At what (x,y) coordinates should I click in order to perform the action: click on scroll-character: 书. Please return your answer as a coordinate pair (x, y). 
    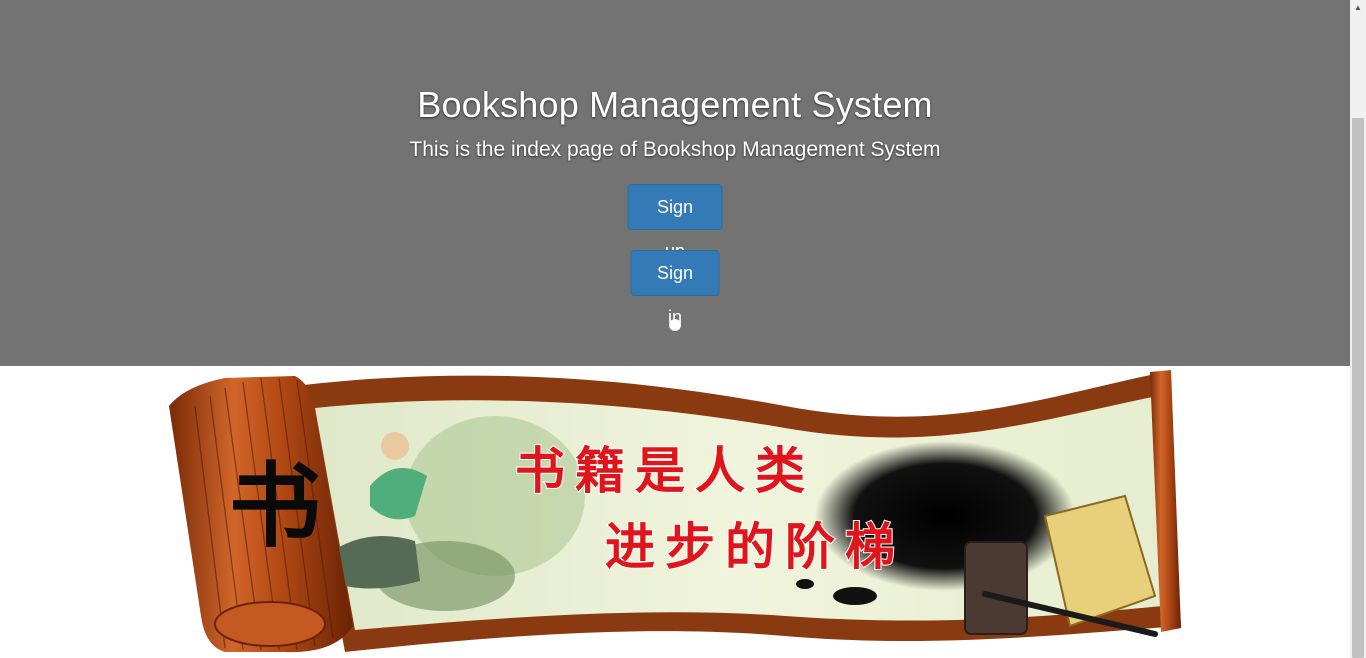
    Looking at the image, I should click on (275, 506).